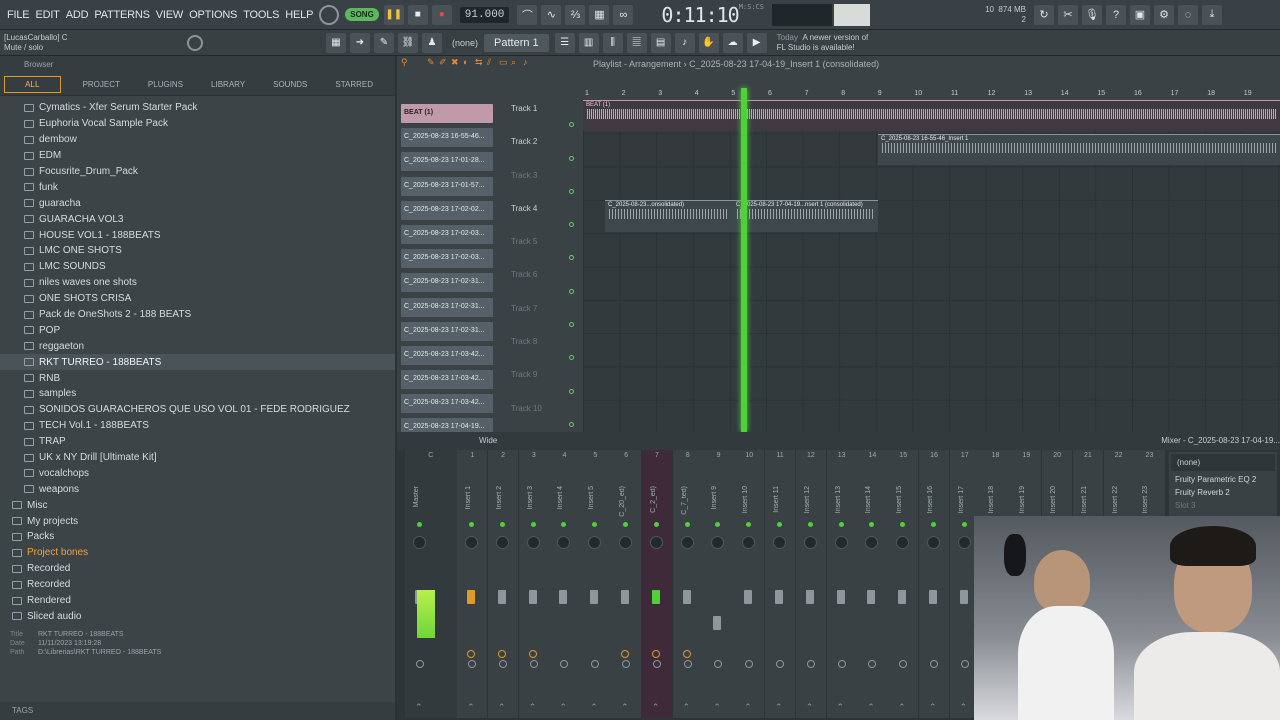 This screenshot has height=720, width=1280. I want to click on browser-item: vocalchops, so click(197, 473).